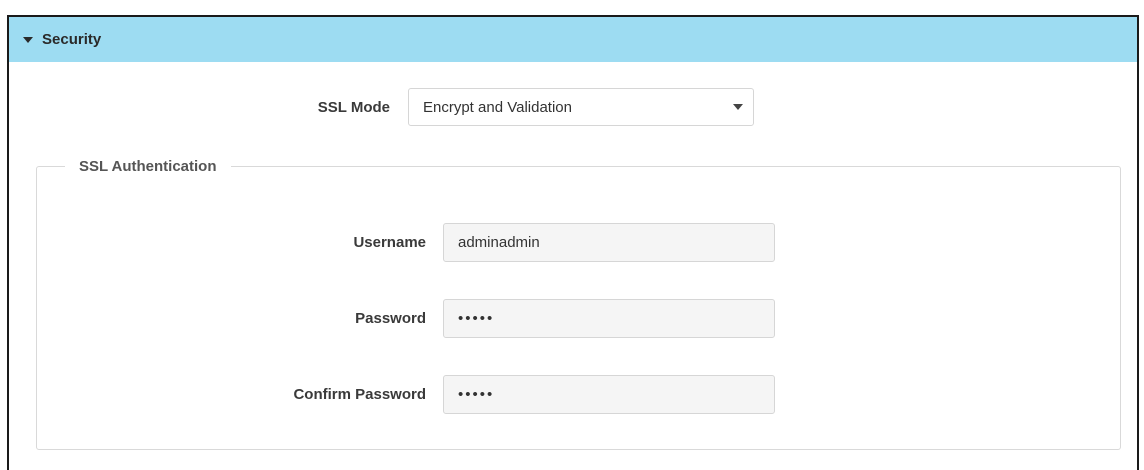  Describe the element at coordinates (359, 394) in the screenshot. I see `confirm-password-label: Confirm Password` at that location.